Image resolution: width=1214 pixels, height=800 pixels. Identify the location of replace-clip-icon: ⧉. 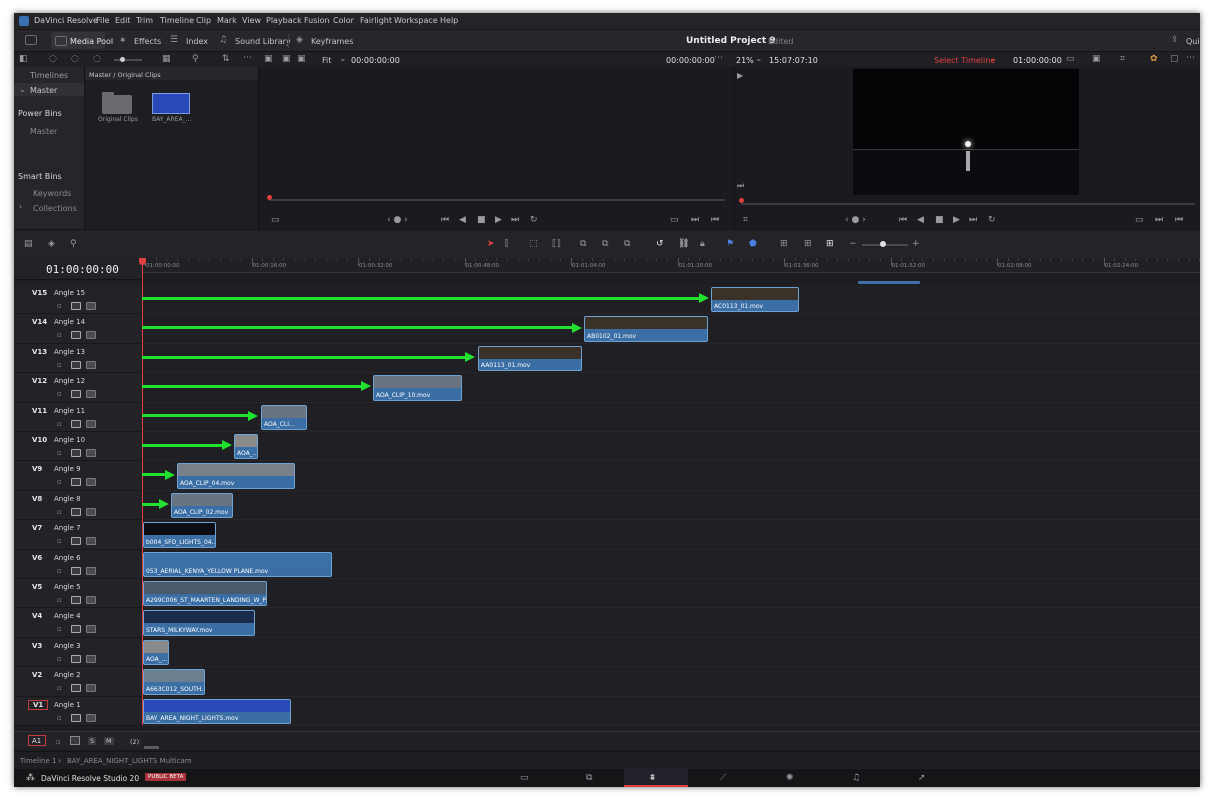
(627, 244).